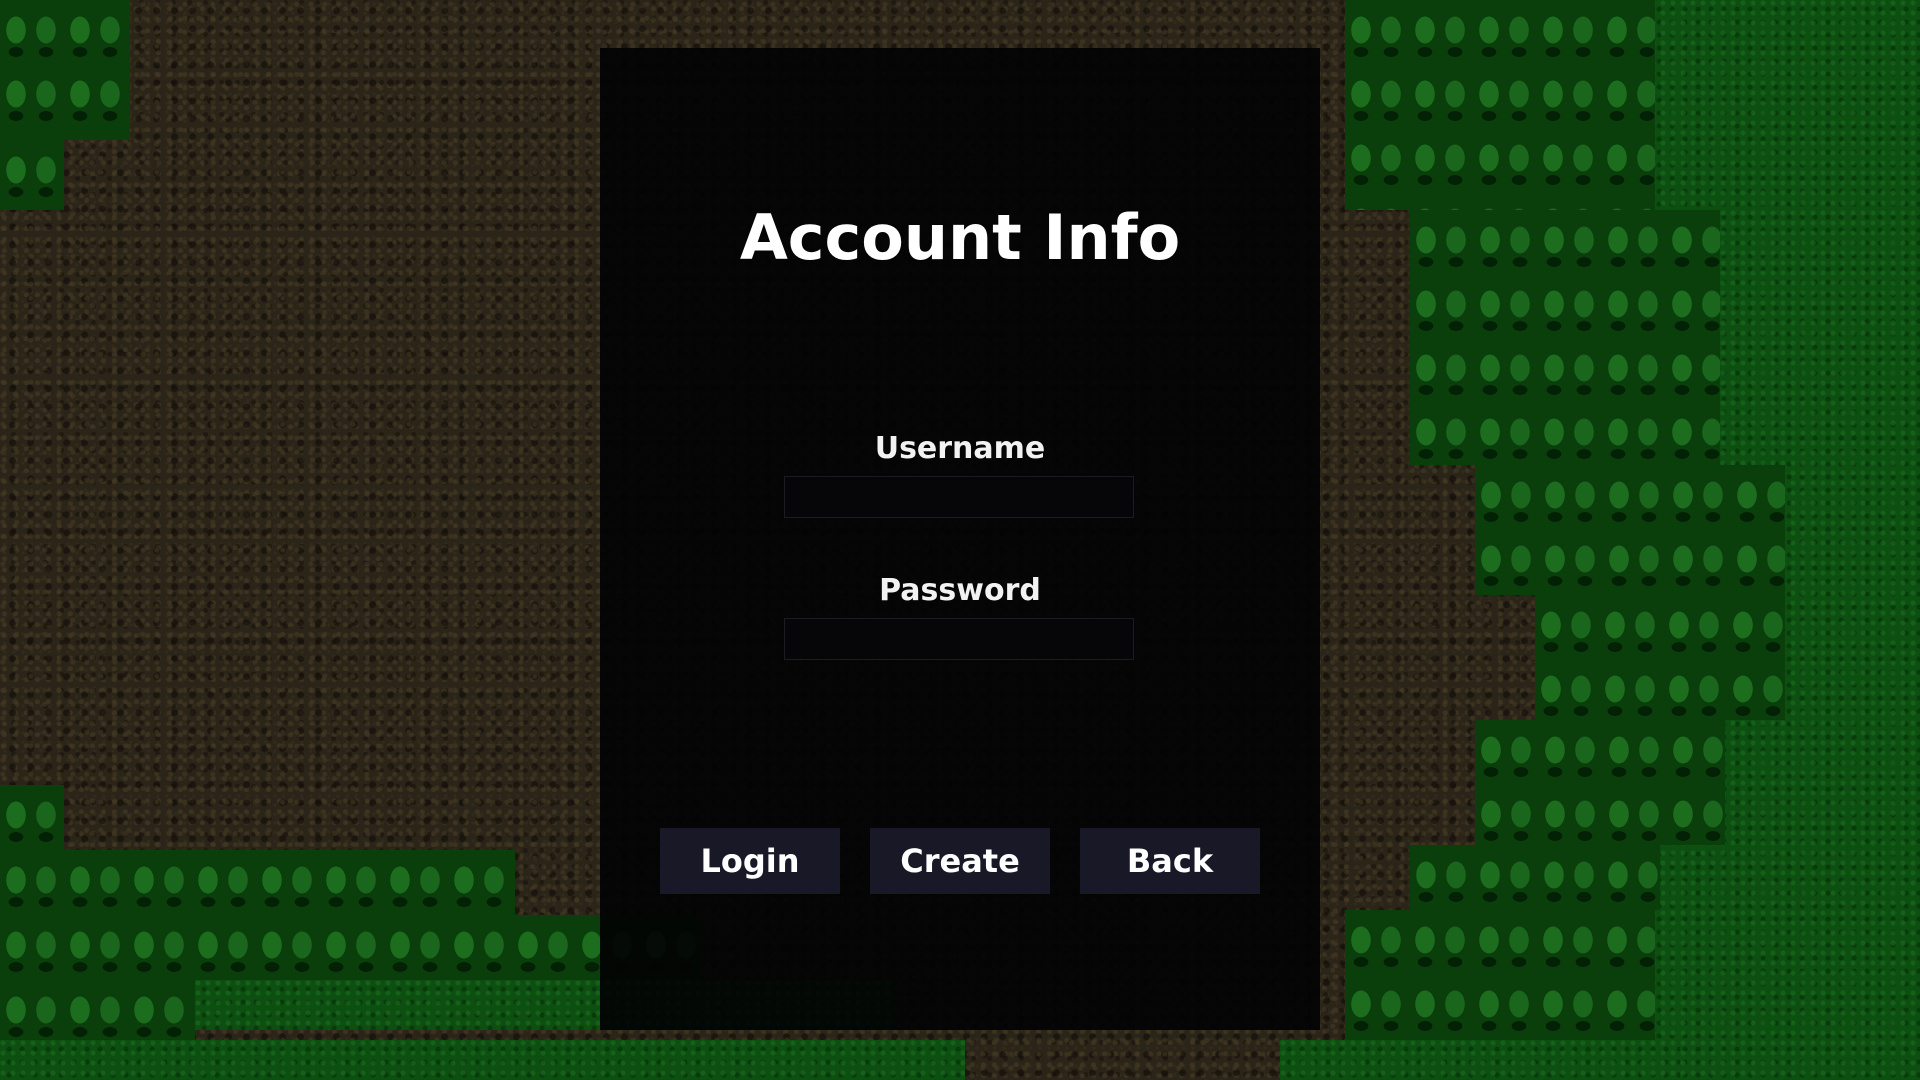 The height and width of the screenshot is (1080, 1920). Describe the element at coordinates (1170, 861) in the screenshot. I see `back-button: Back` at that location.